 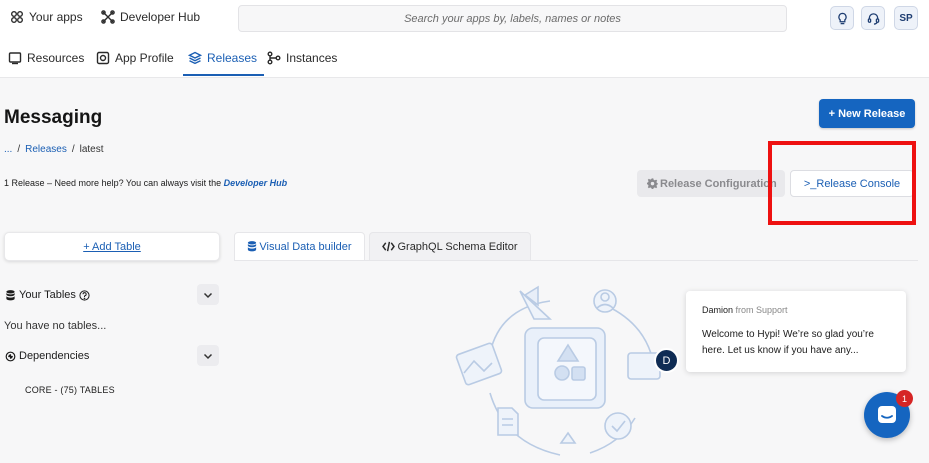 What do you see at coordinates (718, 183) in the screenshot?
I see `release-configuration-label: Release Configuration` at bounding box center [718, 183].